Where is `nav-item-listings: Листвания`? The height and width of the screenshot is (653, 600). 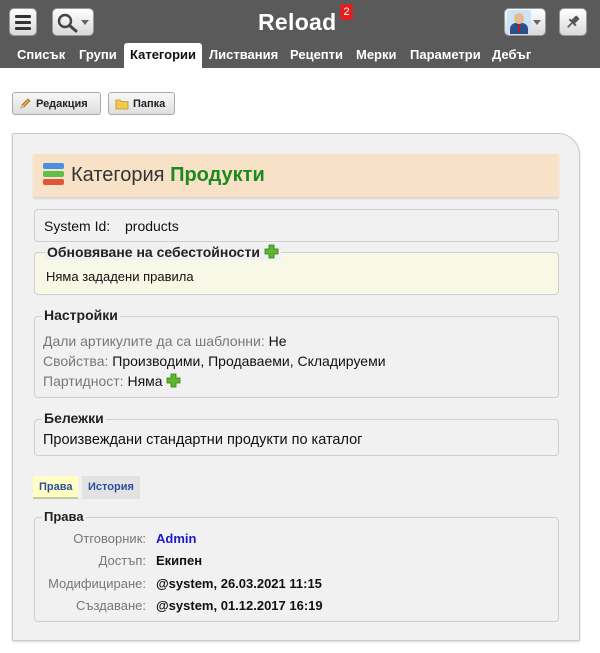 nav-item-listings: Листвания is located at coordinates (243, 55).